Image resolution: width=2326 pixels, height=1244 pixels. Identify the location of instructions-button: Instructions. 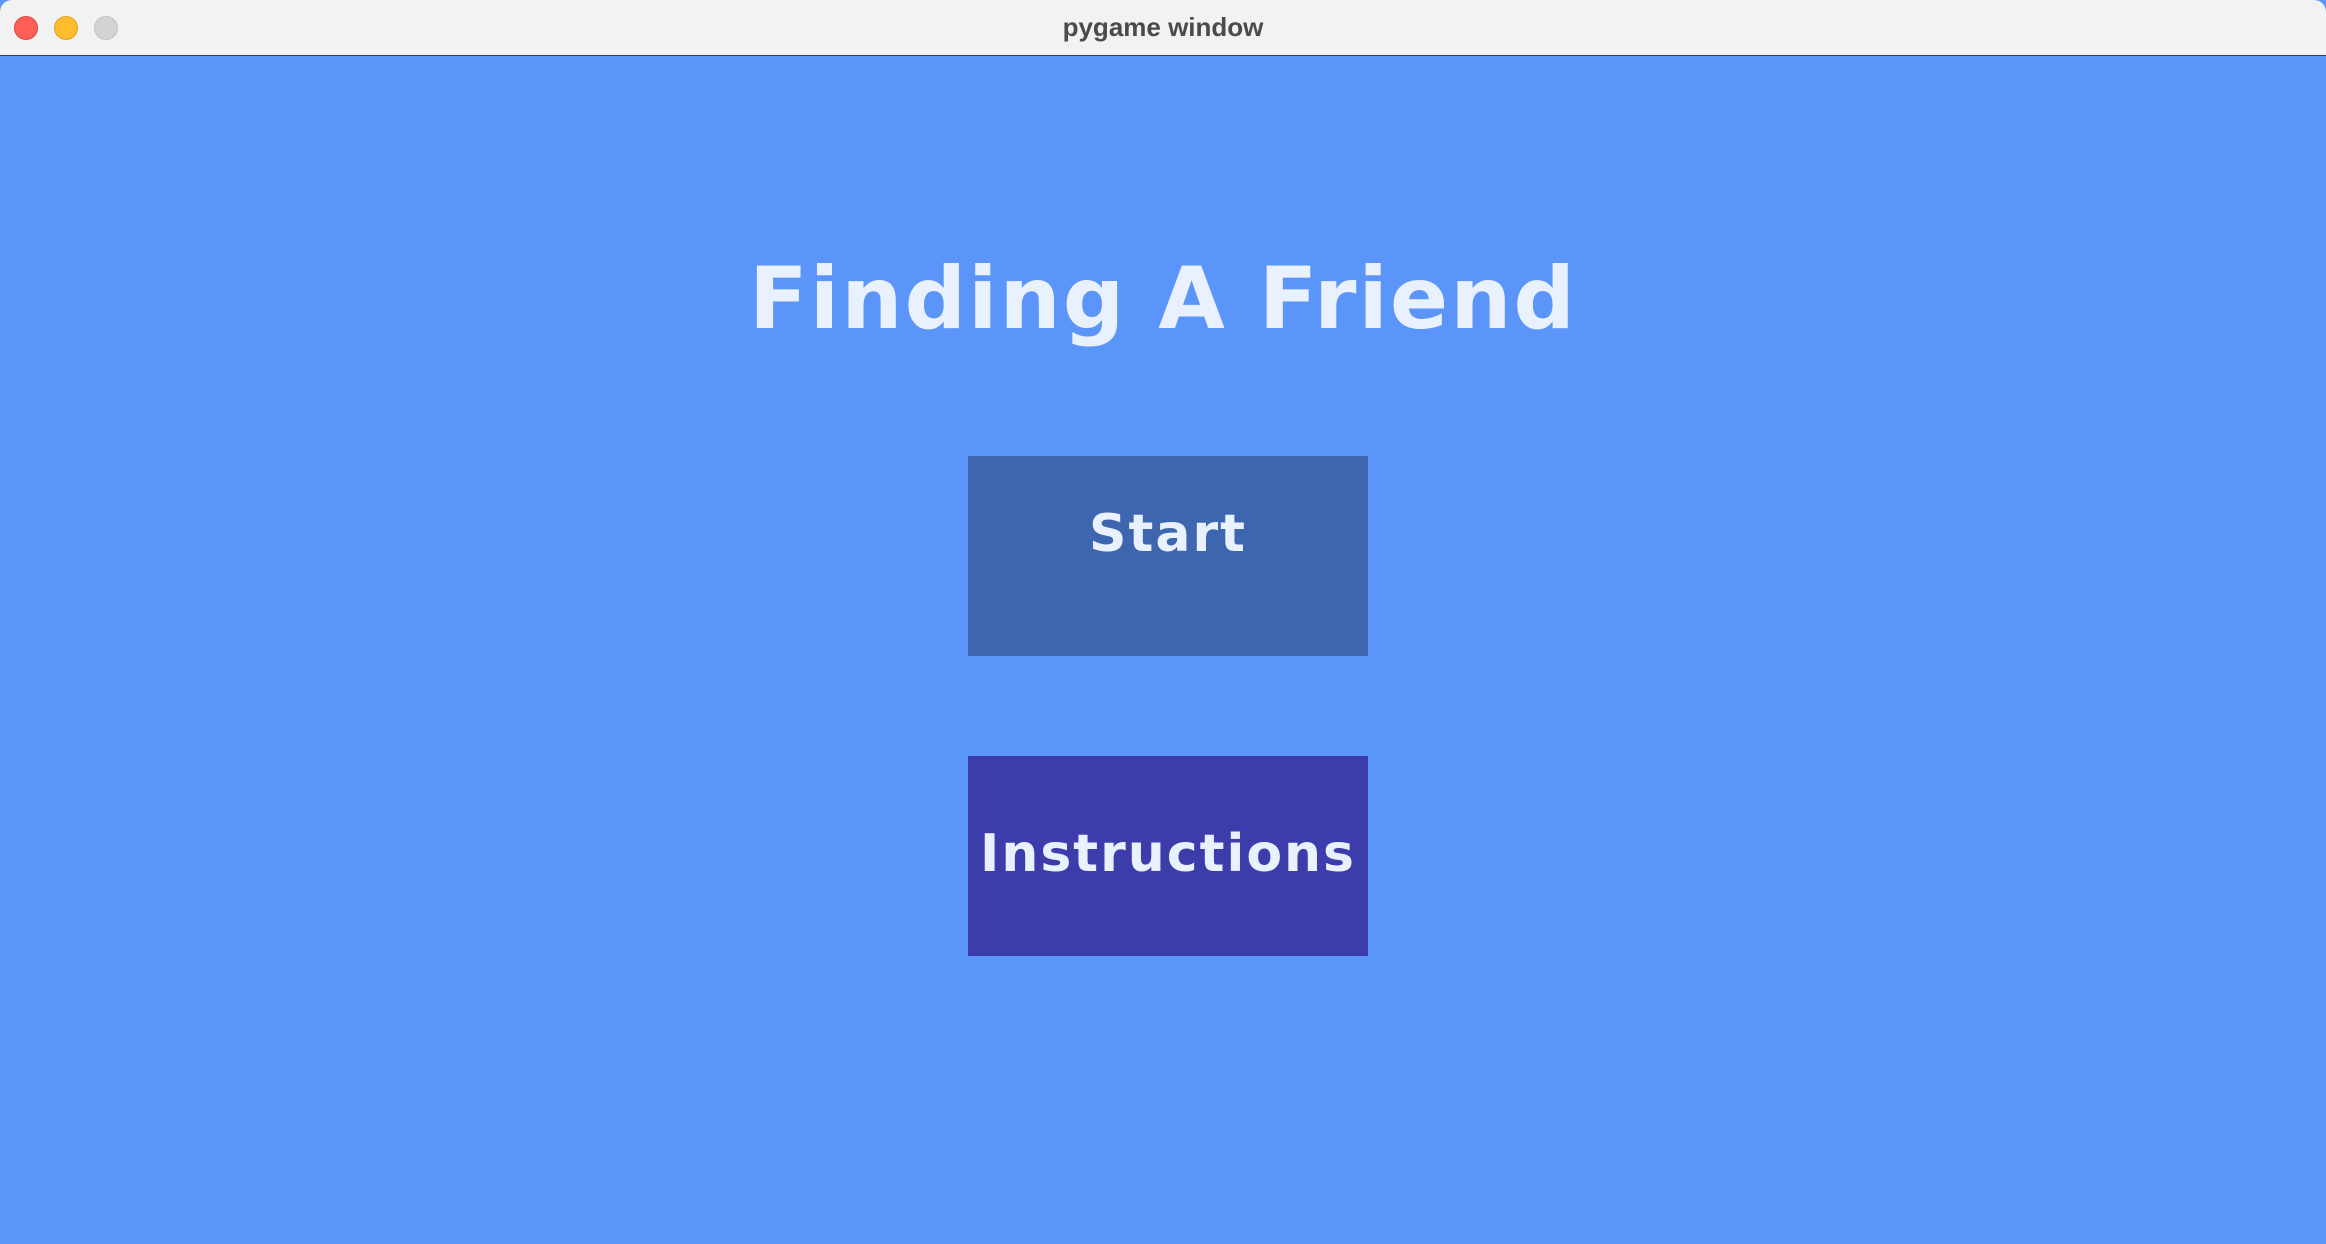
(1168, 856).